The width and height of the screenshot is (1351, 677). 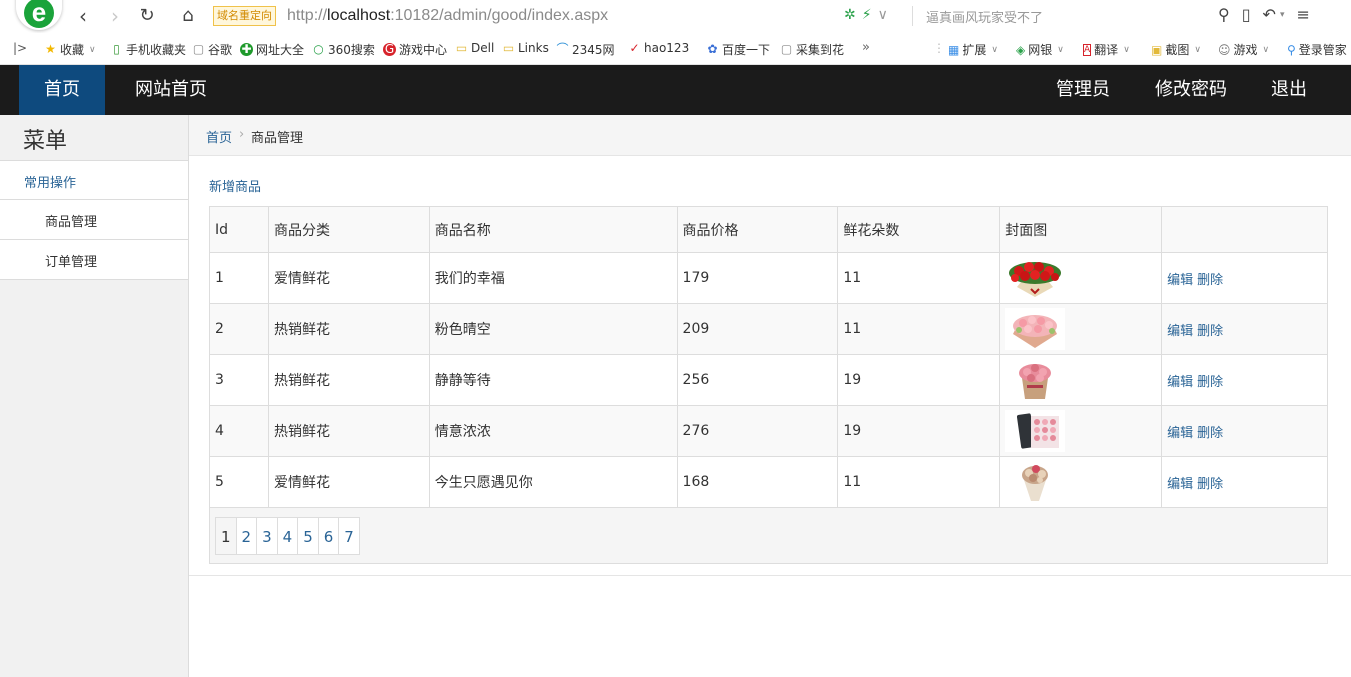 I want to click on page-link: 5, so click(x=308, y=535).